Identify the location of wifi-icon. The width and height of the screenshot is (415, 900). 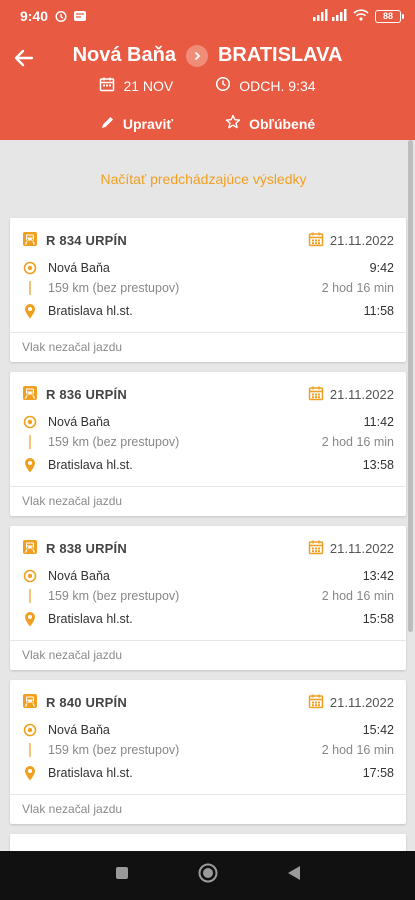
(361, 16).